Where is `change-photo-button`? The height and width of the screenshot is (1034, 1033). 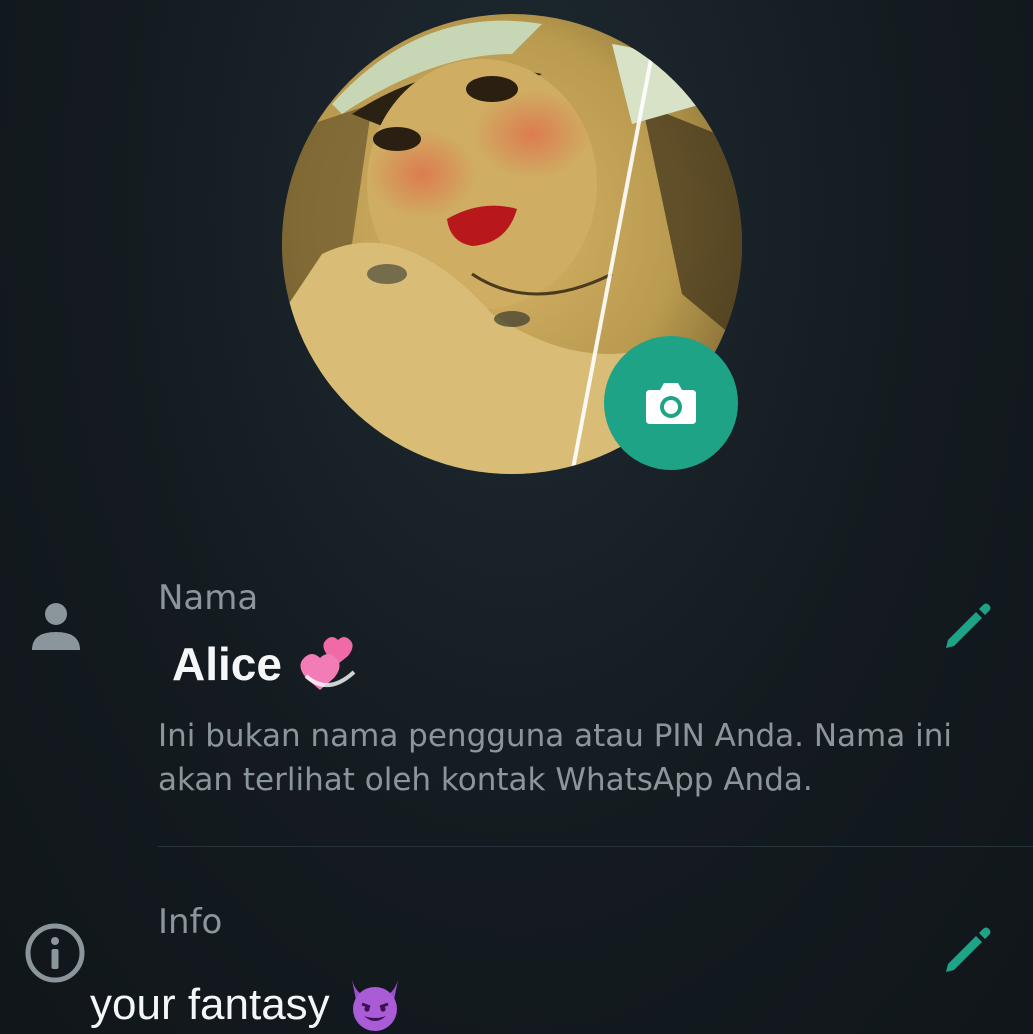
change-photo-button is located at coordinates (671, 403).